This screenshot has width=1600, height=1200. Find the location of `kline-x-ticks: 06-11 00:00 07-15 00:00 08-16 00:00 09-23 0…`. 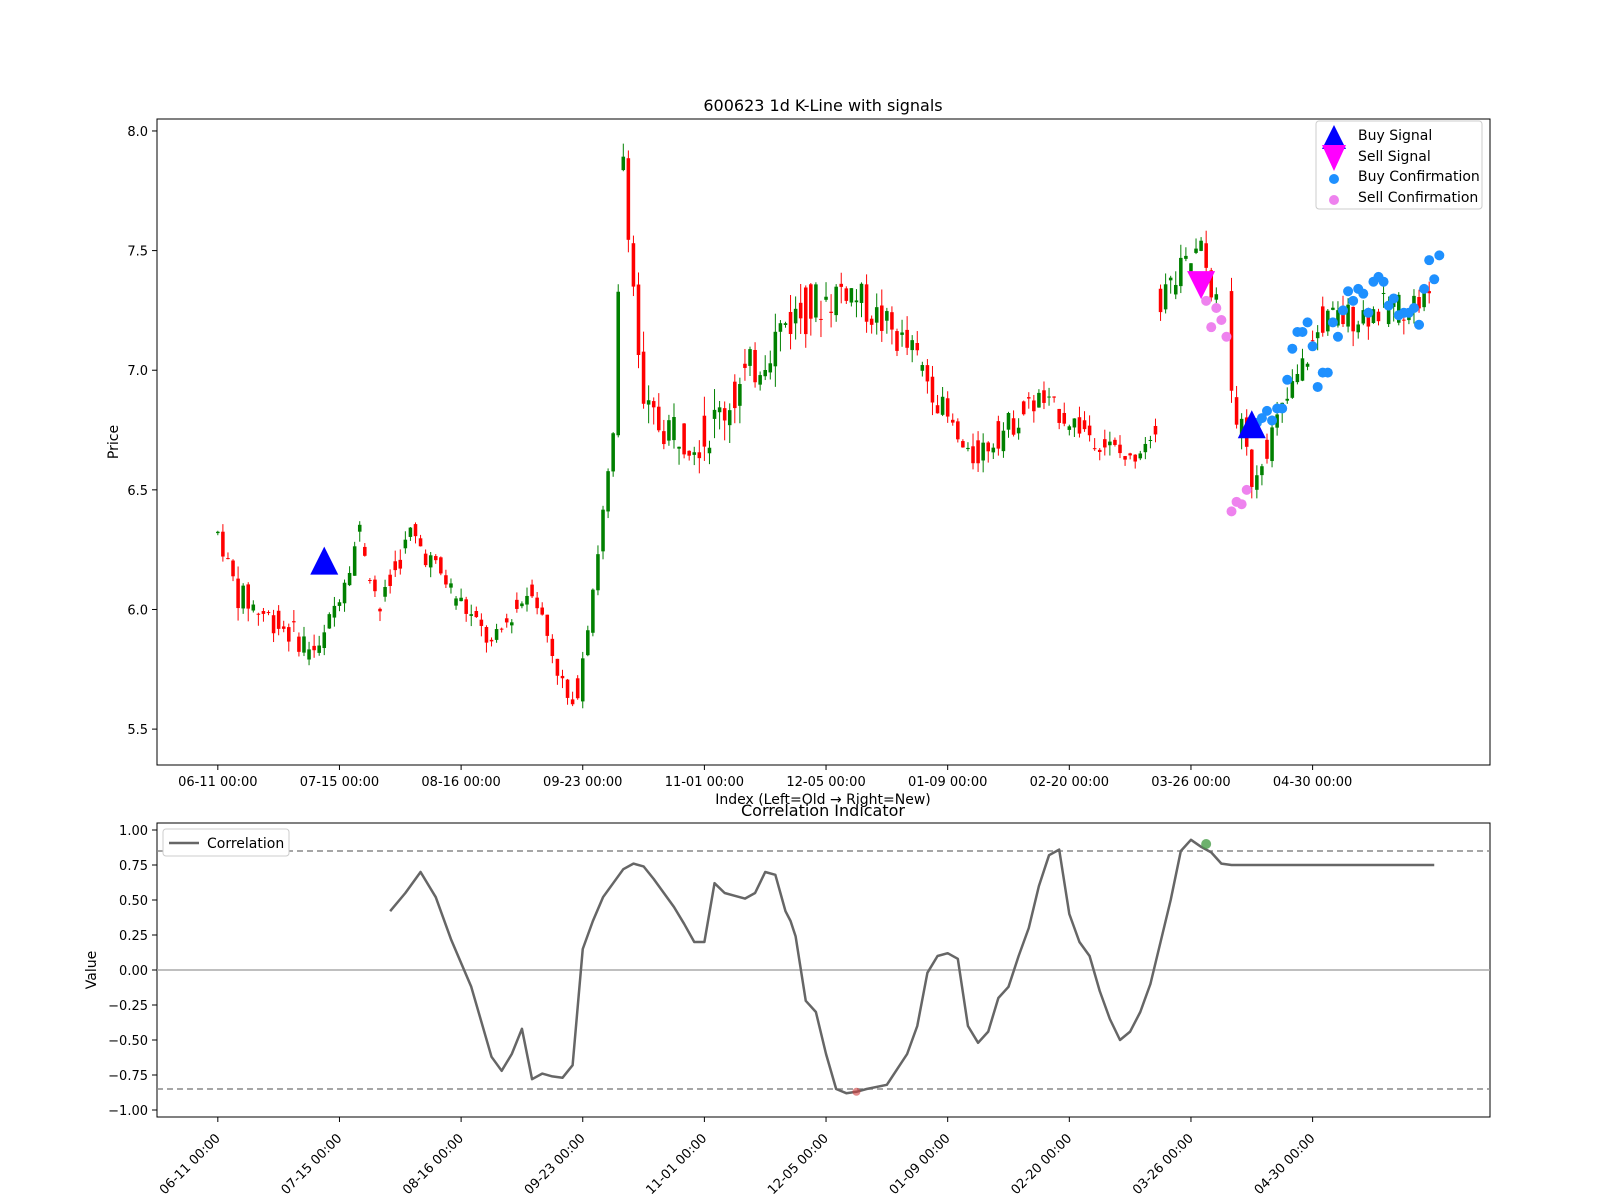

kline-x-ticks: 06-11 00:00 07-15 00:00 08-16 00:00 09-23 0… is located at coordinates (765, 777).